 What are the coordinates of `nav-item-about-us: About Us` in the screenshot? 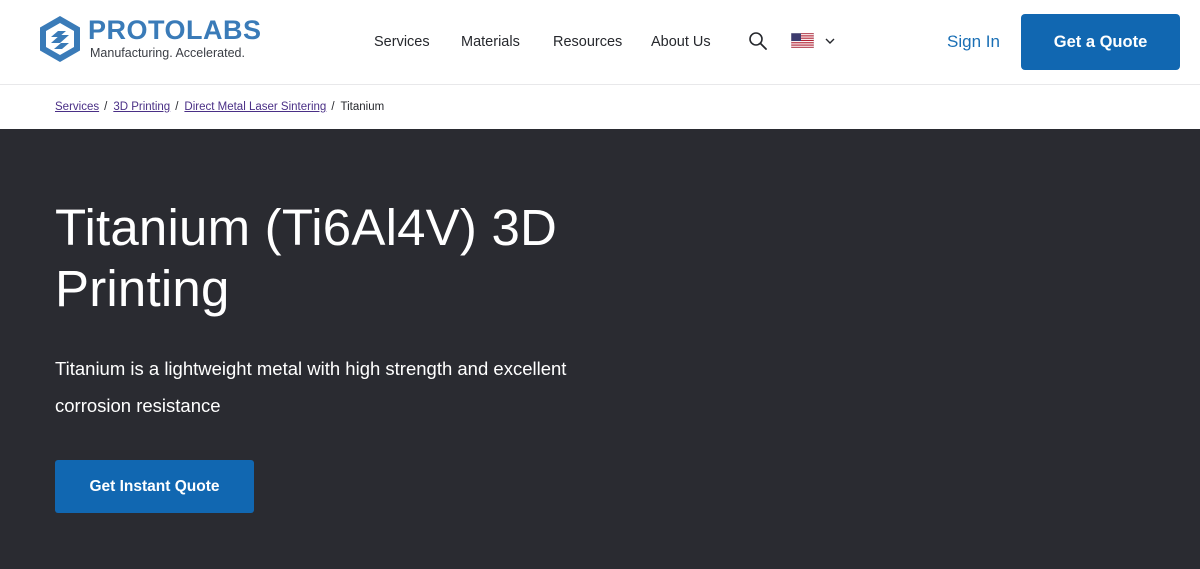 It's located at (681, 42).